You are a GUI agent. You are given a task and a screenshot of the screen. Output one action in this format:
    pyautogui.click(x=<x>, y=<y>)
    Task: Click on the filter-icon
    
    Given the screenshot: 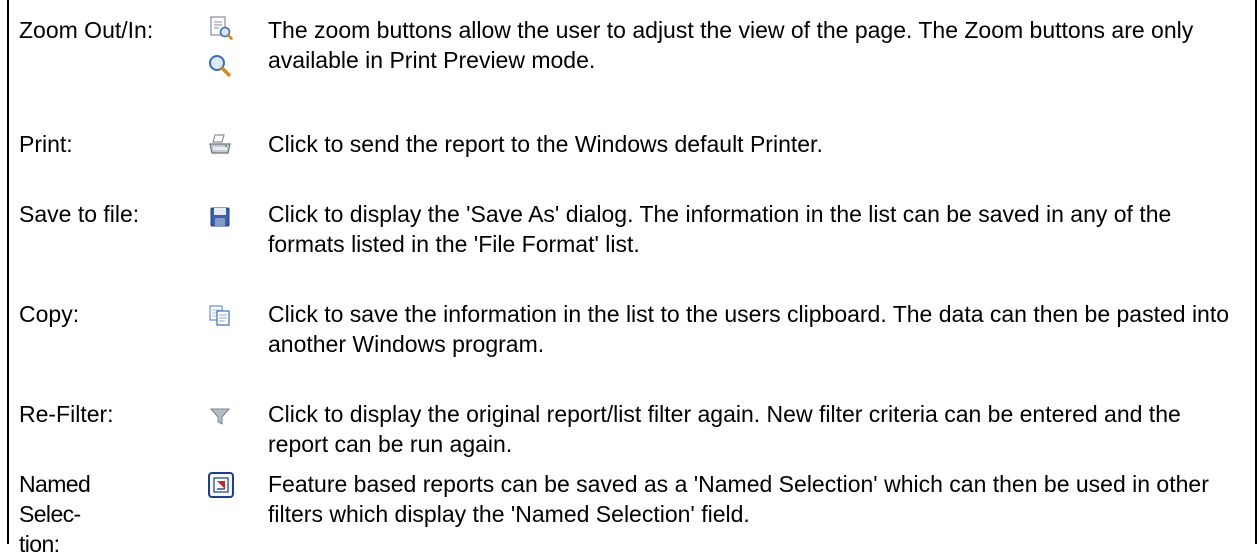 What is the action you would take?
    pyautogui.click(x=220, y=418)
    